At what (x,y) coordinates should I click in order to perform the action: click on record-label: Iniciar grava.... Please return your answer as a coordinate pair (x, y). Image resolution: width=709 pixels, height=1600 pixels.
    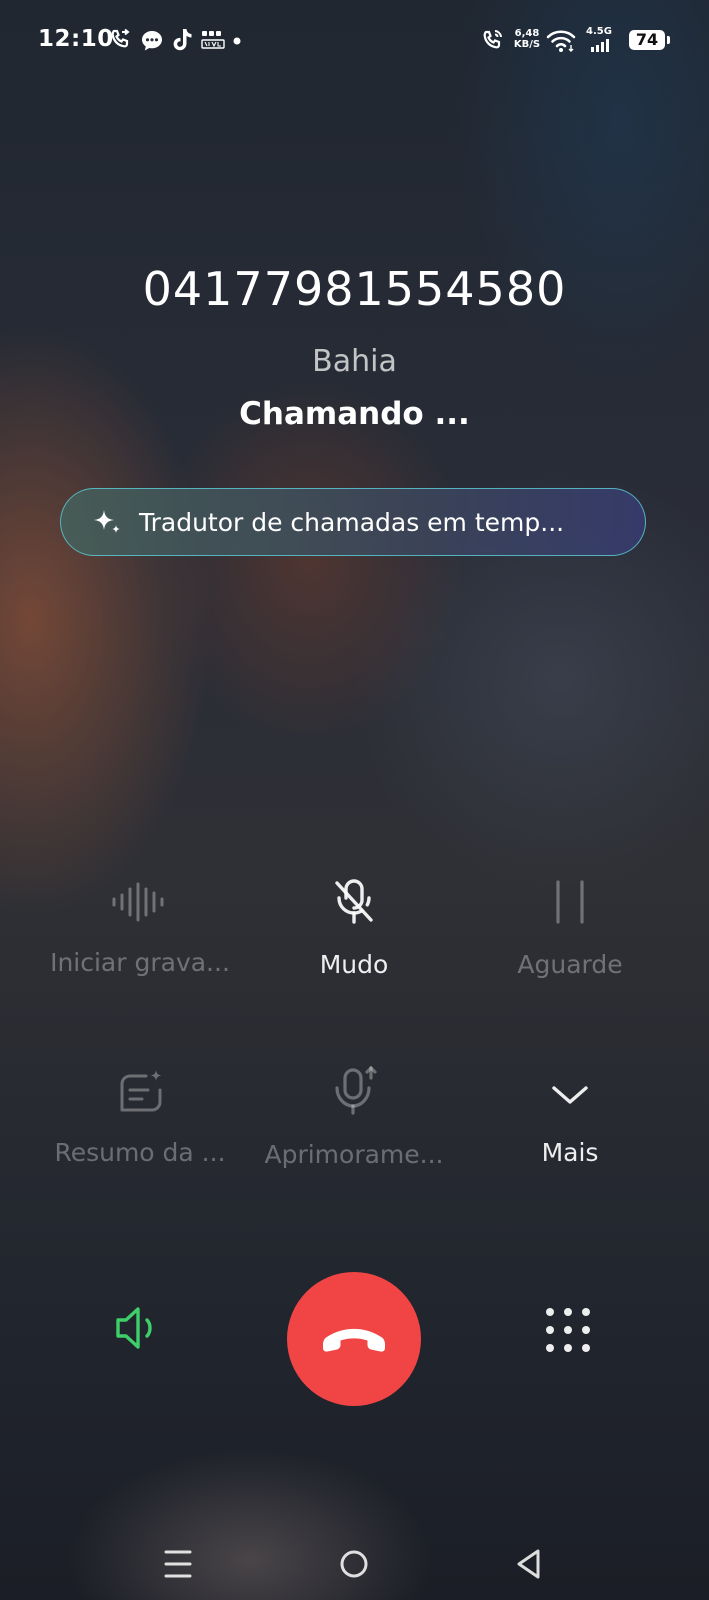
    Looking at the image, I should click on (140, 962).